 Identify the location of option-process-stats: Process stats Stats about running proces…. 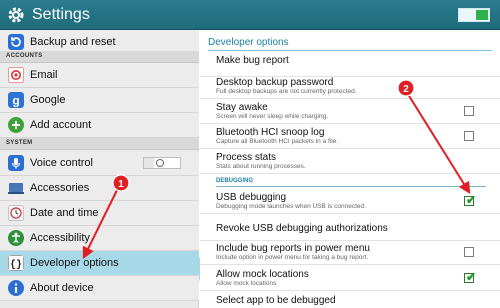
(350, 161).